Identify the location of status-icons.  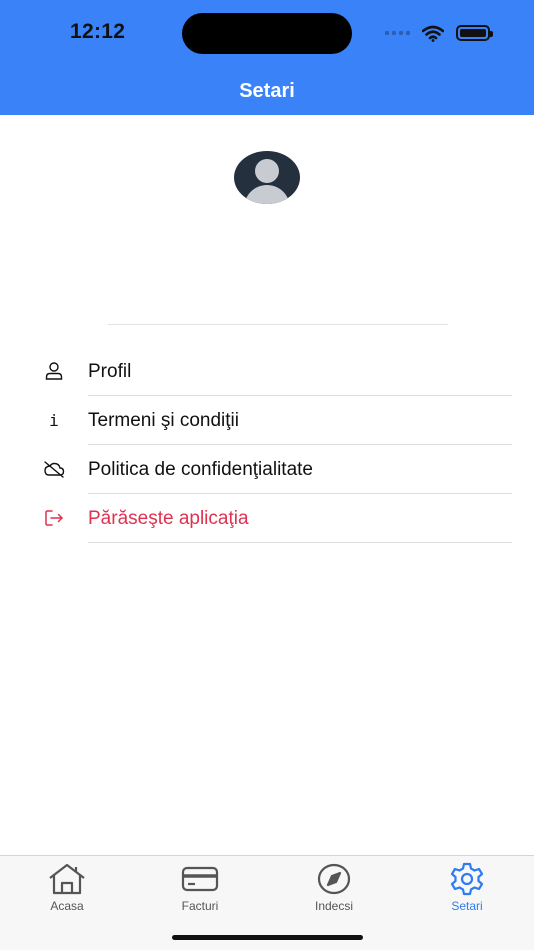
(439, 33).